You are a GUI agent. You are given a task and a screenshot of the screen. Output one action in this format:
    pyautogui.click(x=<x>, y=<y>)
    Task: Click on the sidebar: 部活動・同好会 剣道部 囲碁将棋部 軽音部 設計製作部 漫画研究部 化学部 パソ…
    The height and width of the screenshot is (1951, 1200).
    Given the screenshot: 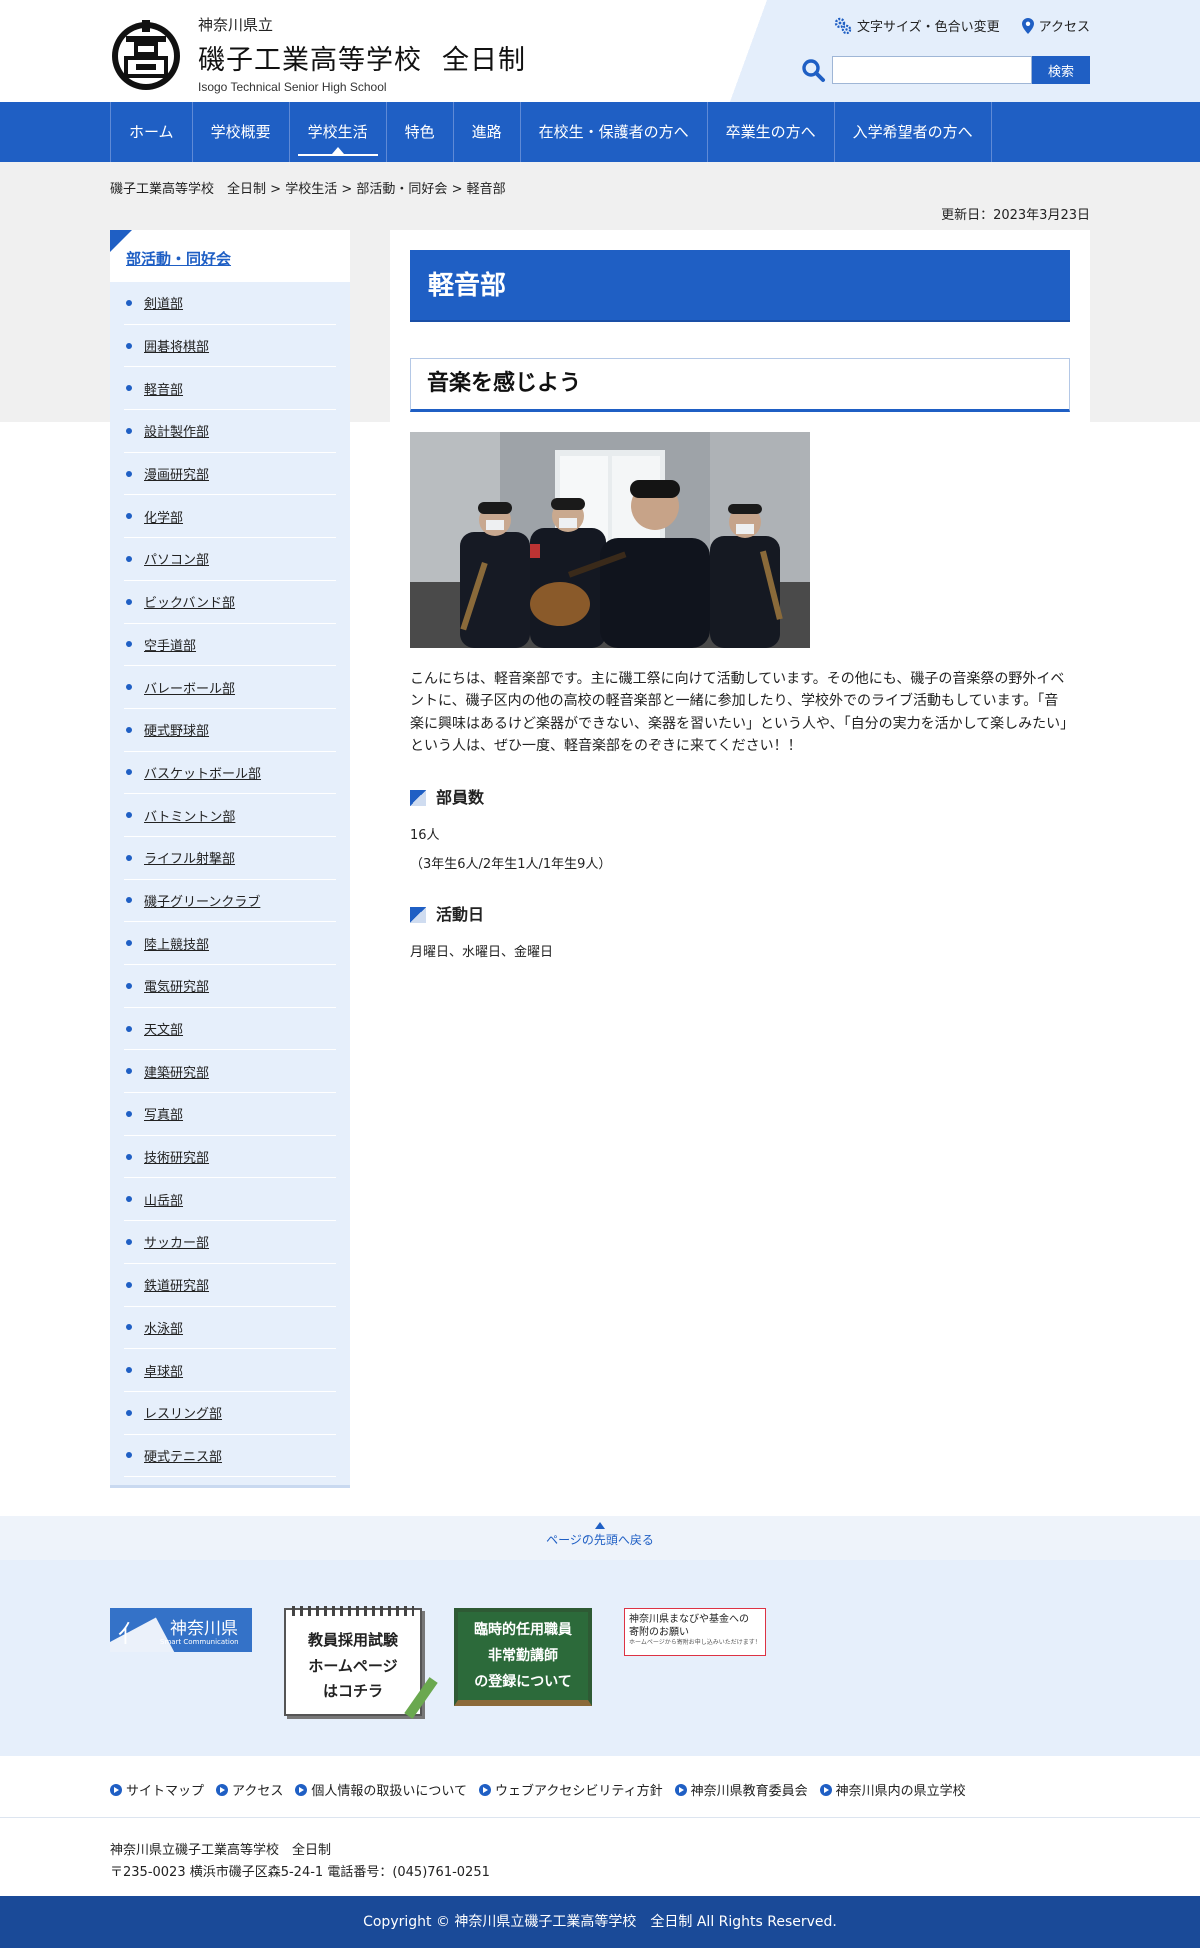 What is the action you would take?
    pyautogui.click(x=230, y=859)
    